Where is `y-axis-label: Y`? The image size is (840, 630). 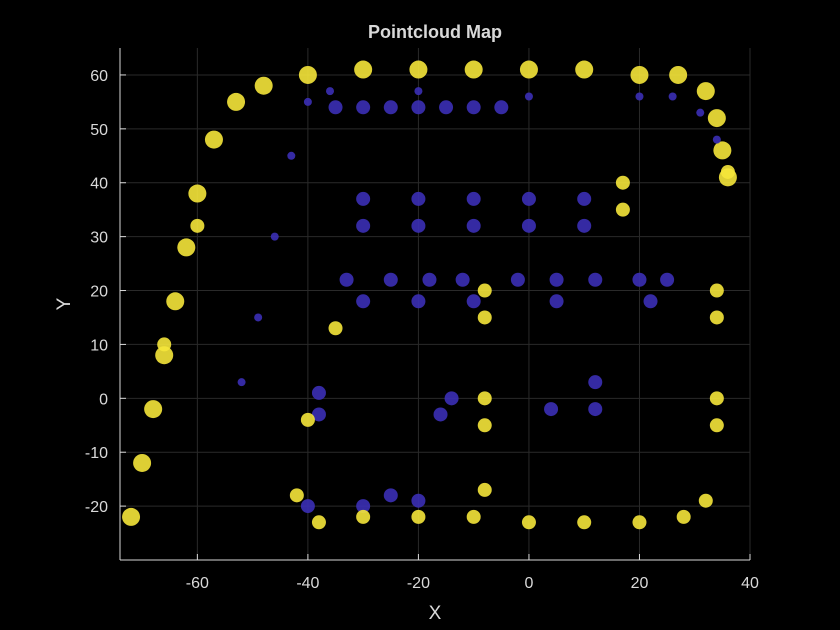
y-axis-label: Y is located at coordinates (64, 303).